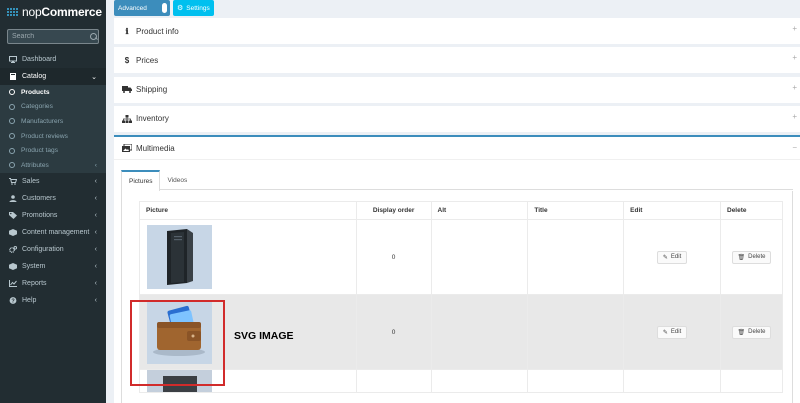  What do you see at coordinates (248, 211) in the screenshot?
I see `column-header-picture: Picture` at bounding box center [248, 211].